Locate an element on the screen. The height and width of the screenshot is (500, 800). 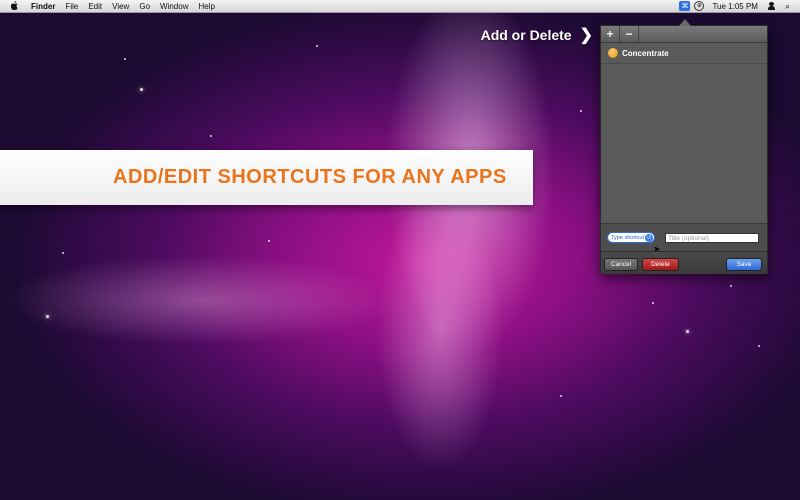
remove-button: − is located at coordinates (629, 34).